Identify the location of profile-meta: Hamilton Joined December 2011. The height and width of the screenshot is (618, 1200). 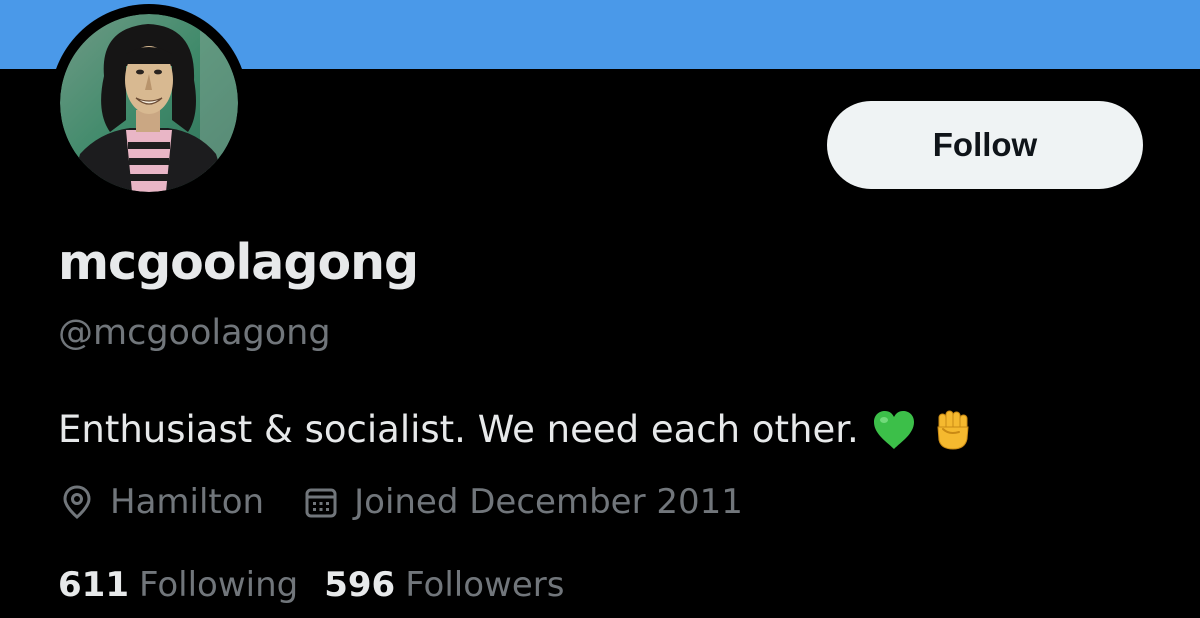
(400, 502).